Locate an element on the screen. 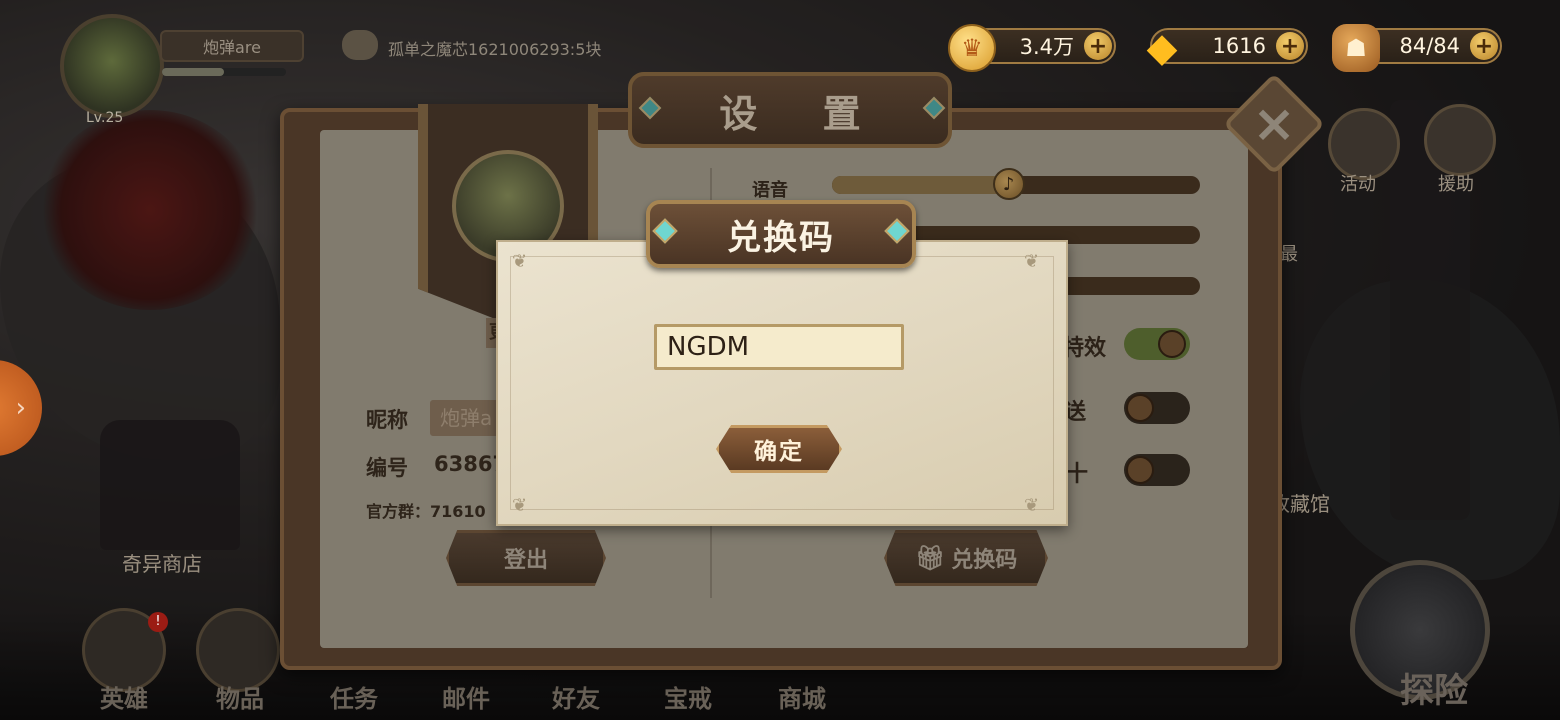 Image resolution: width=1560 pixels, height=720 pixels. settings-title-plate: 设 置 is located at coordinates (790, 110).